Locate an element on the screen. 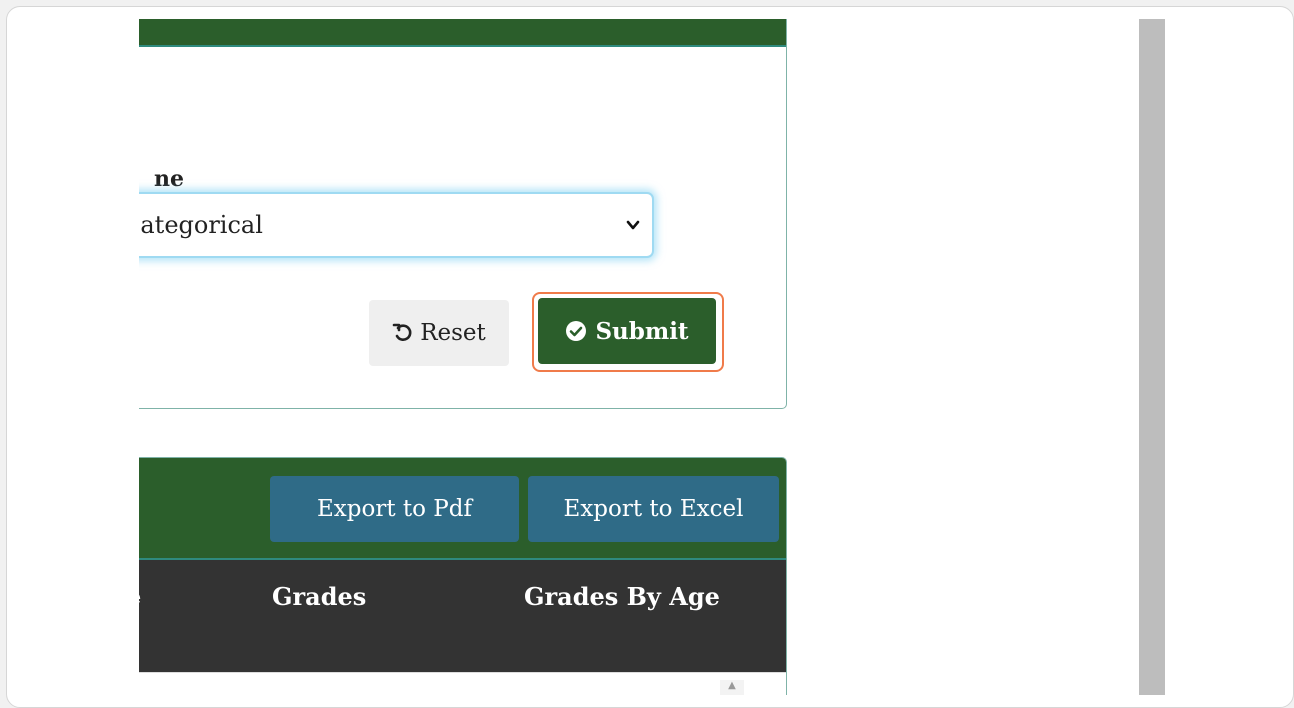  page-scrollbar-thumb is located at coordinates (1152, 357).